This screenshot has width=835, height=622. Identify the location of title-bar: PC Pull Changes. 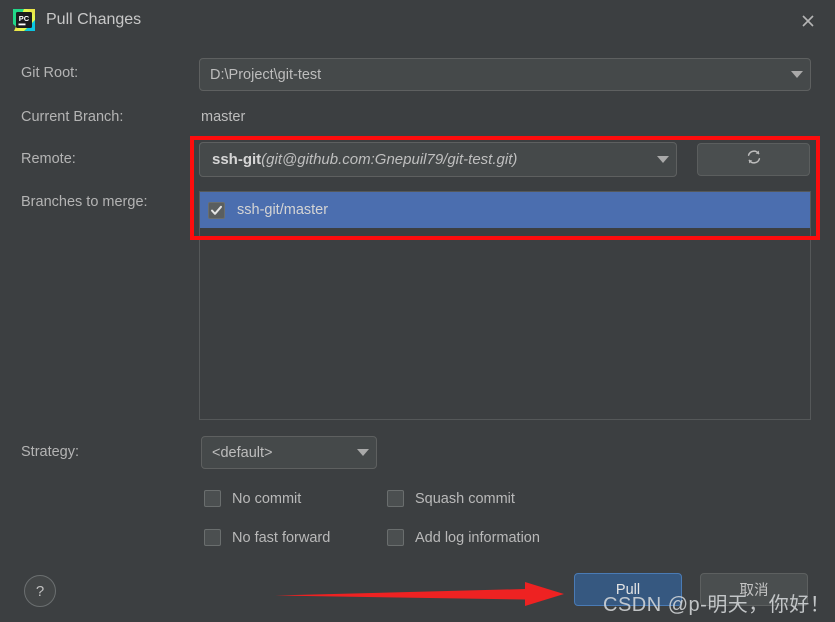
(417, 21).